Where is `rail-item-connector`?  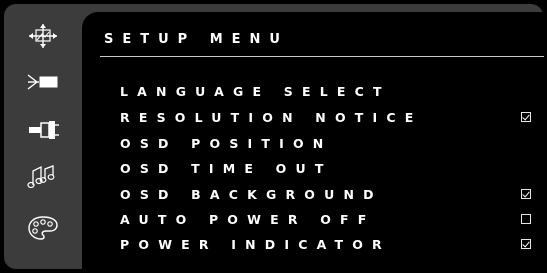
rail-item-connector is located at coordinates (43, 130).